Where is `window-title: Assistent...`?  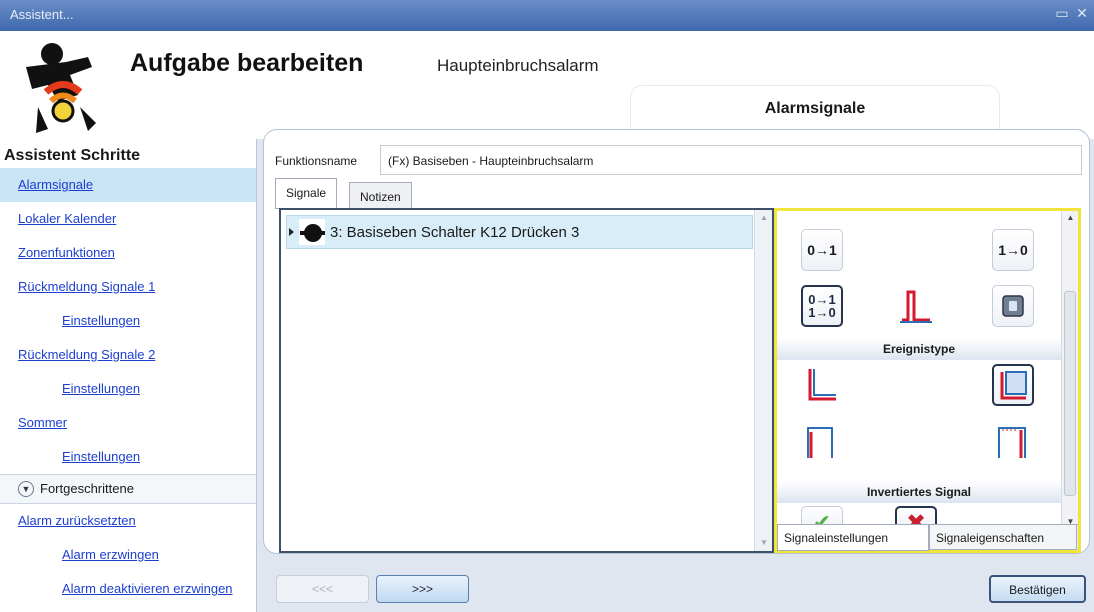
window-title: Assistent... is located at coordinates (42, 14).